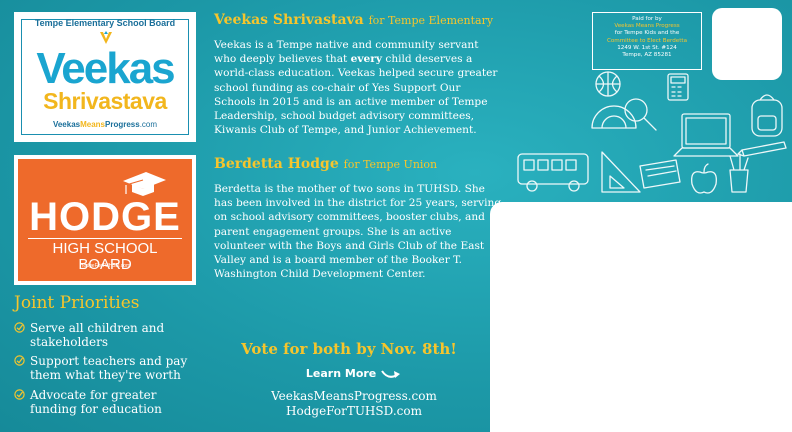 The height and width of the screenshot is (432, 792). I want to click on veekas-heading: Veekas Shrivastava for Tempe Elementary, so click(353, 20).